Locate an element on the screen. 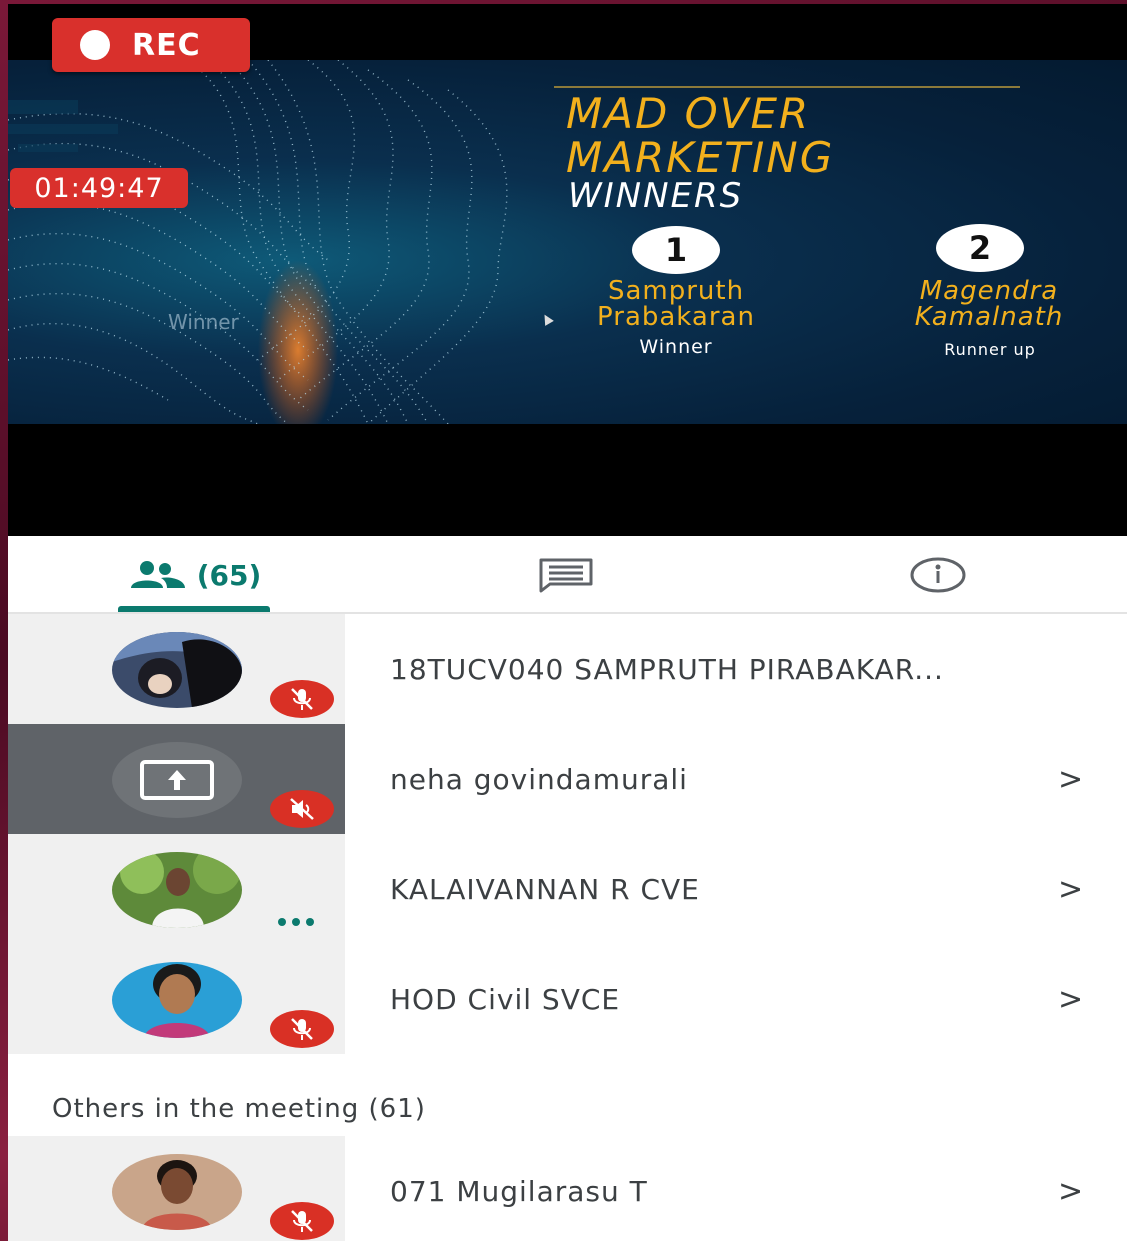 Image resolution: width=1127 pixels, height=1241 pixels. rank-badge-2: 2 is located at coordinates (980, 248).